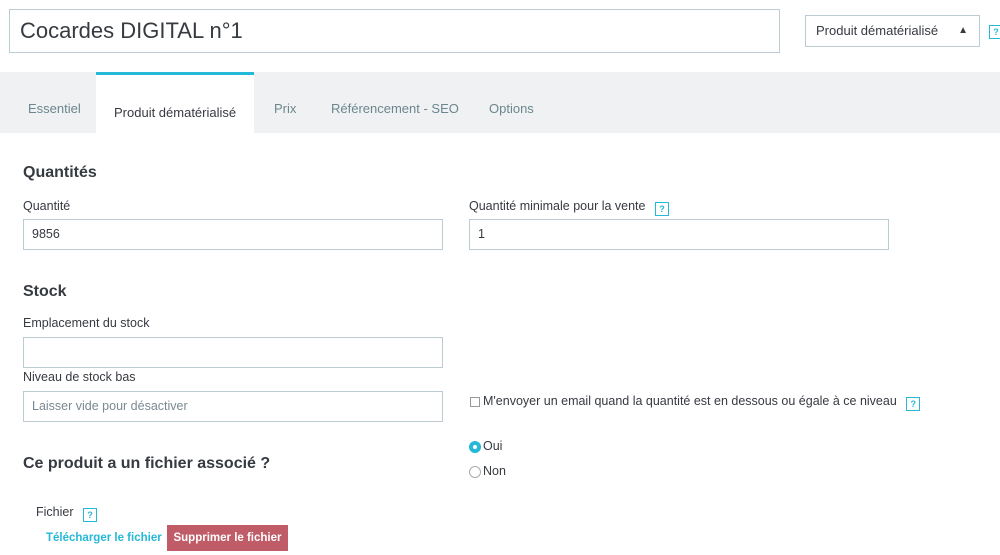  Describe the element at coordinates (394, 31) in the screenshot. I see `product-name-input: Cocardes DIGITAL n°1` at that location.